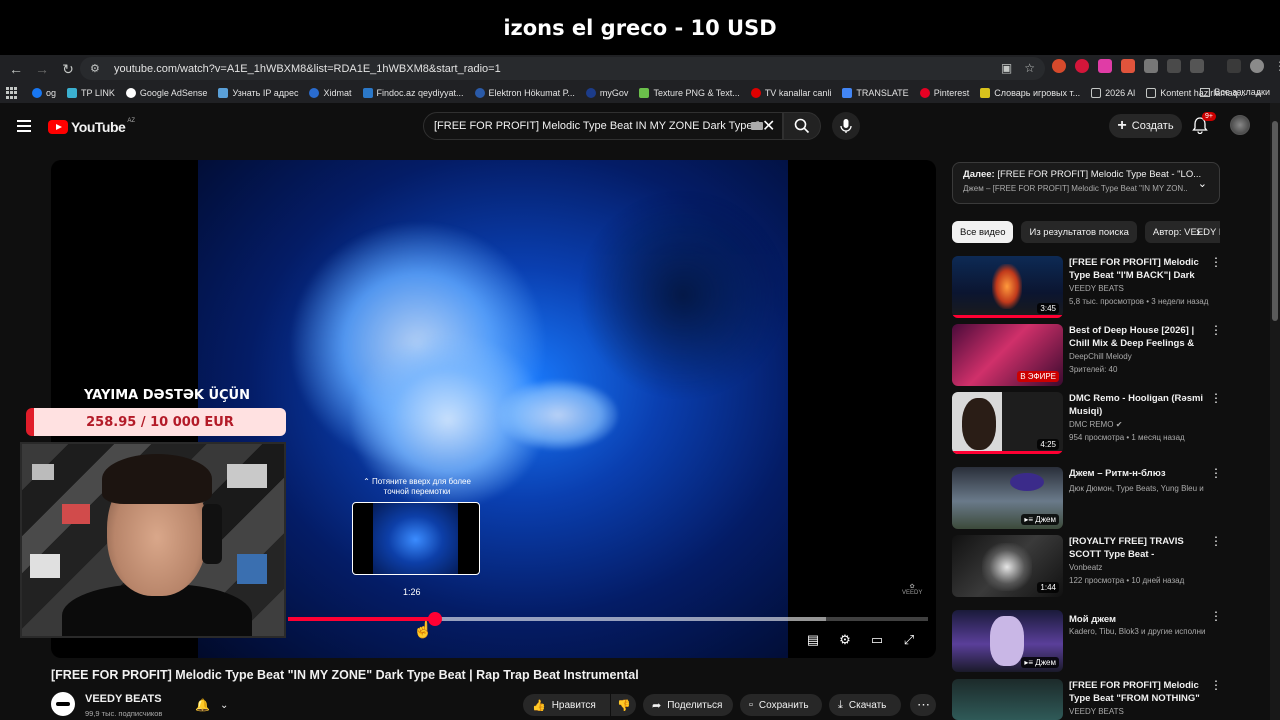 Image resolution: width=1280 pixels, height=720 pixels. I want to click on chevron-right-icon: ›, so click(1198, 231).